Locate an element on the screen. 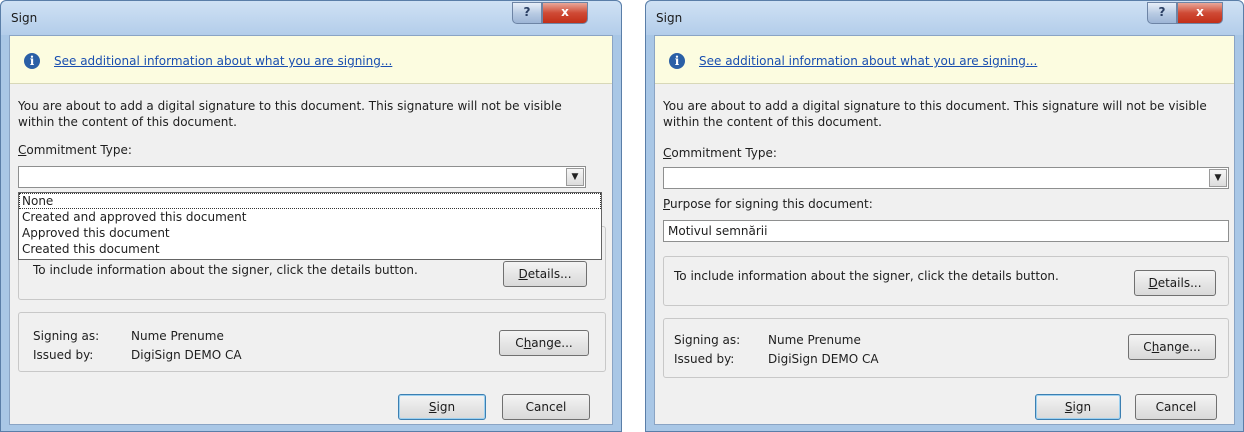 This screenshot has height=432, width=1244. dropdown-option-none: None is located at coordinates (310, 201).